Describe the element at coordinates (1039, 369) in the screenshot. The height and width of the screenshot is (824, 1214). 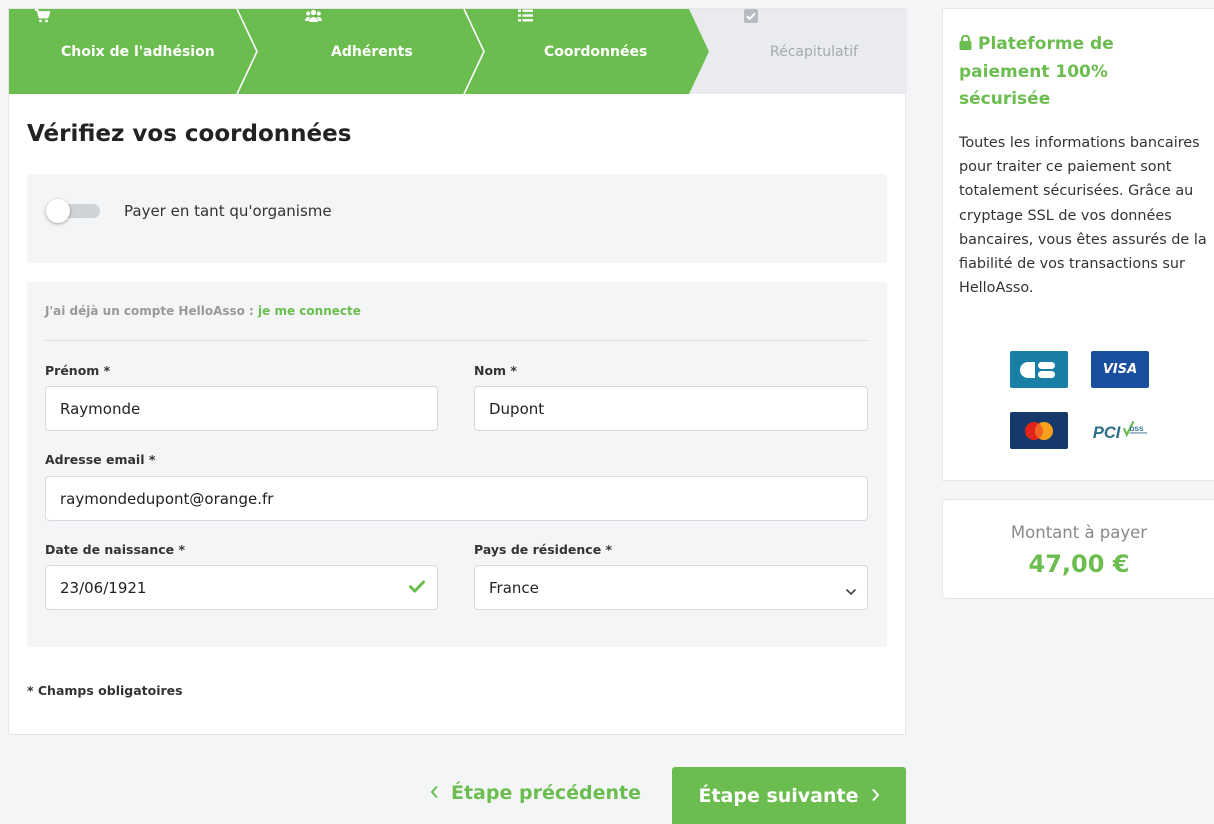
I see `cb-logo` at that location.